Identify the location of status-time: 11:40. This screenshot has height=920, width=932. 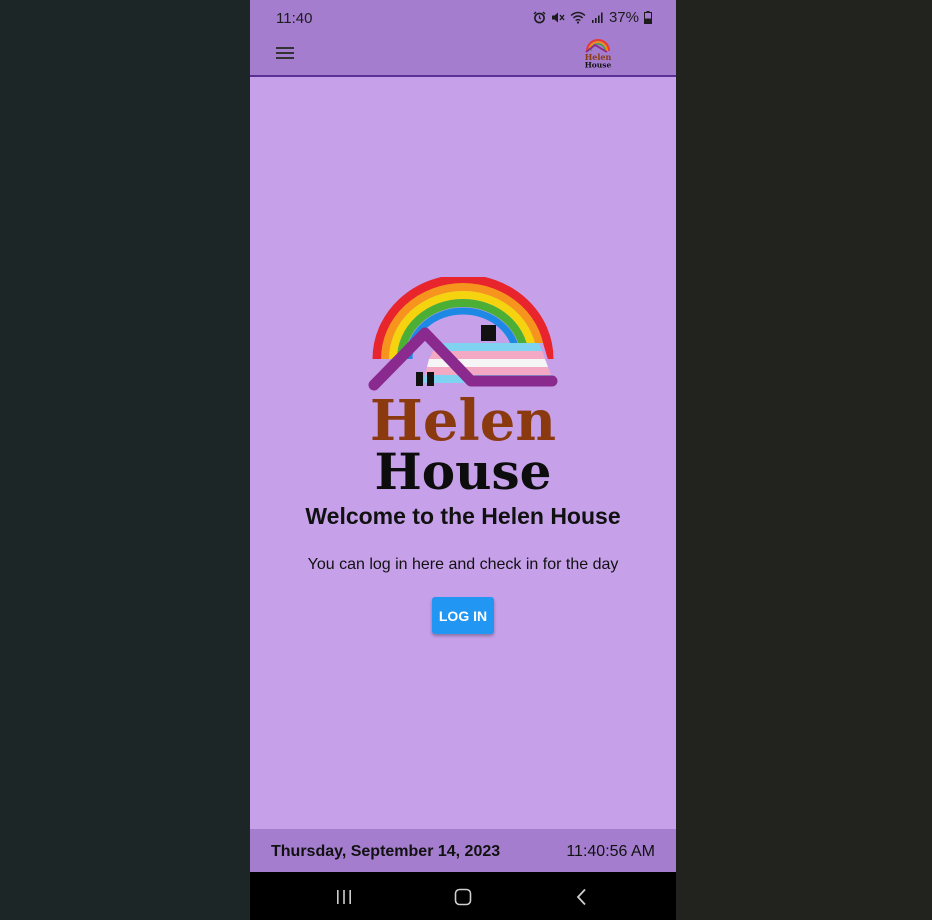
(294, 18).